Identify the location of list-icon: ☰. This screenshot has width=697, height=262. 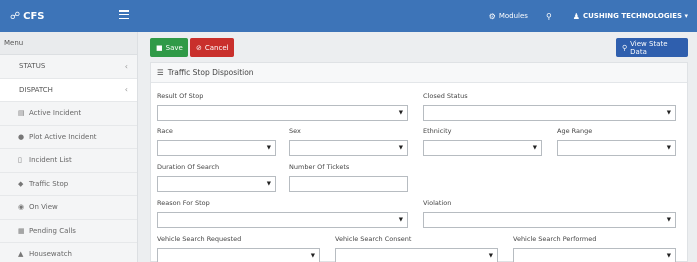
(160, 72).